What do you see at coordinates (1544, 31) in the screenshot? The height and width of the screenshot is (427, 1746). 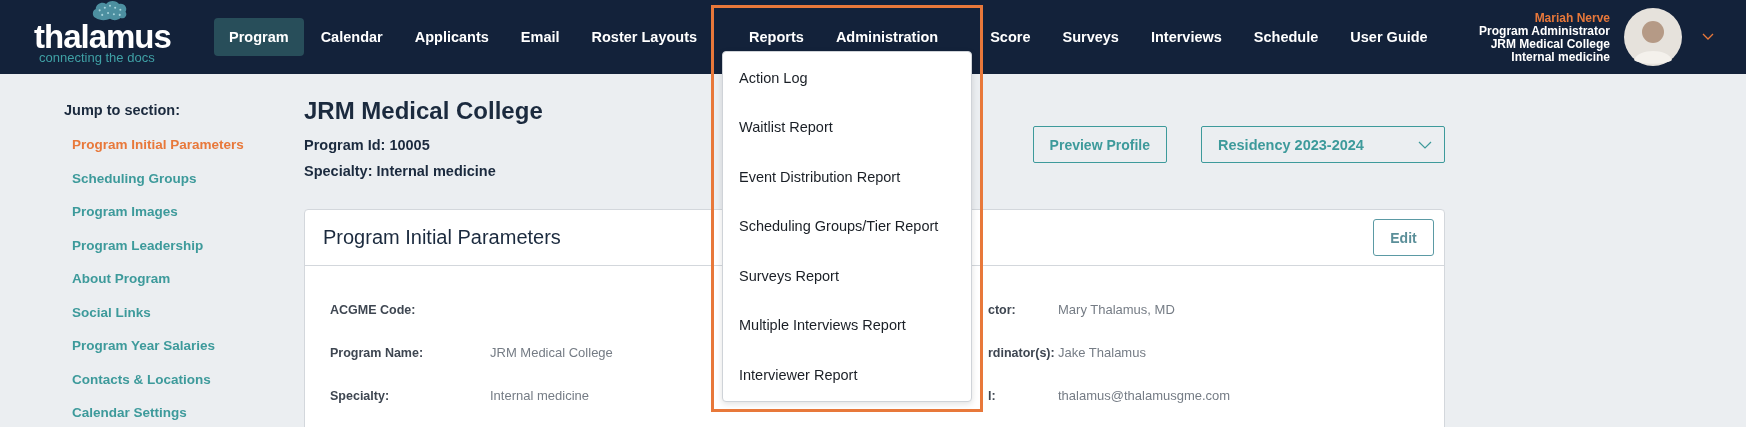 I see `user-role: Program Administrator` at bounding box center [1544, 31].